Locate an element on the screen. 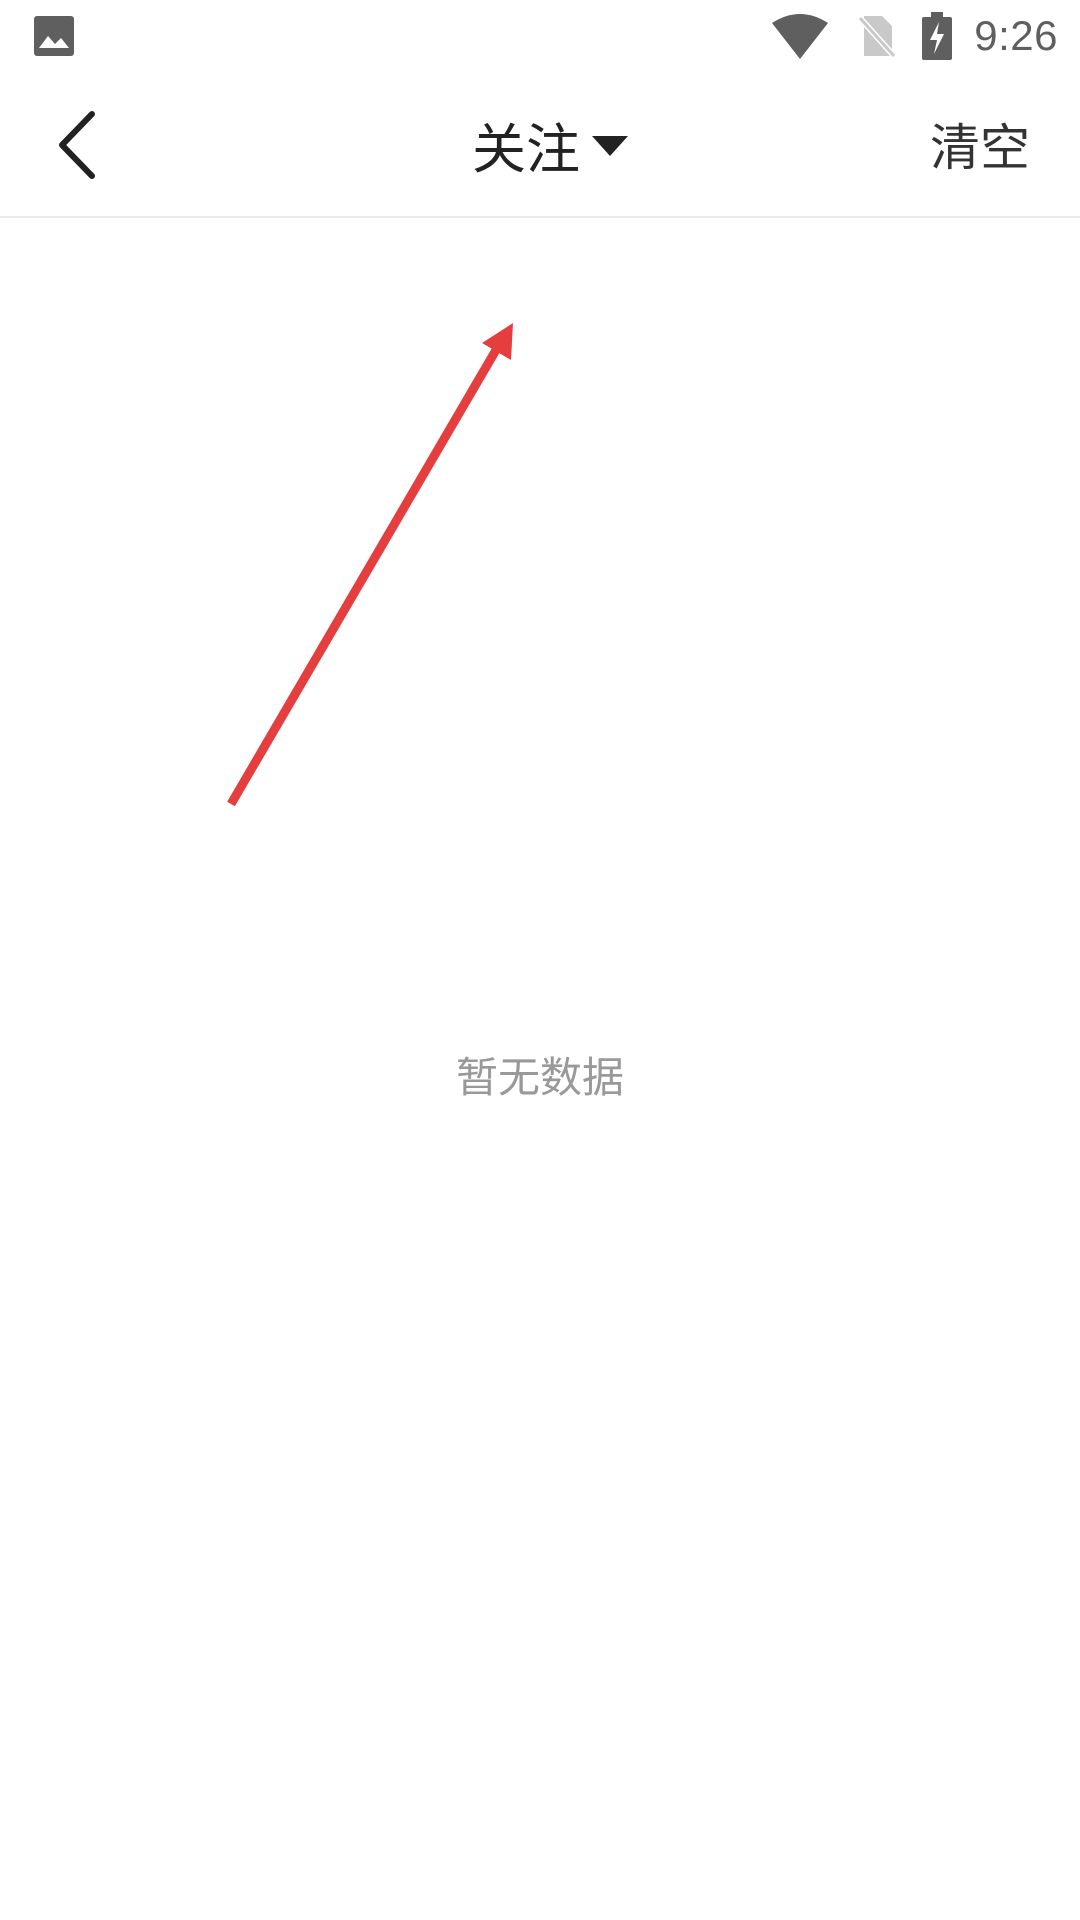  status-icons: 9:26 is located at coordinates (915, 36).